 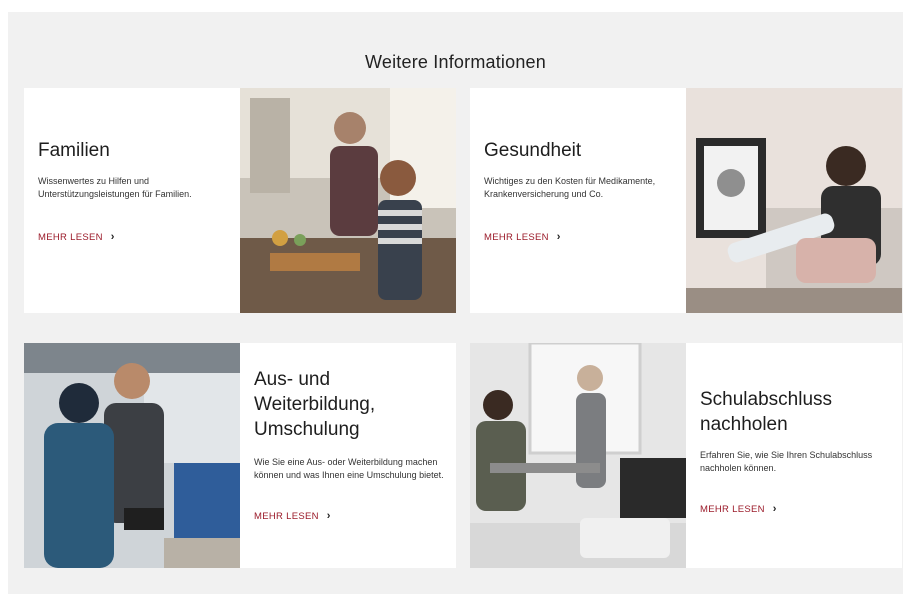 What do you see at coordinates (578, 455) in the screenshot?
I see `classroom-photo` at bounding box center [578, 455].